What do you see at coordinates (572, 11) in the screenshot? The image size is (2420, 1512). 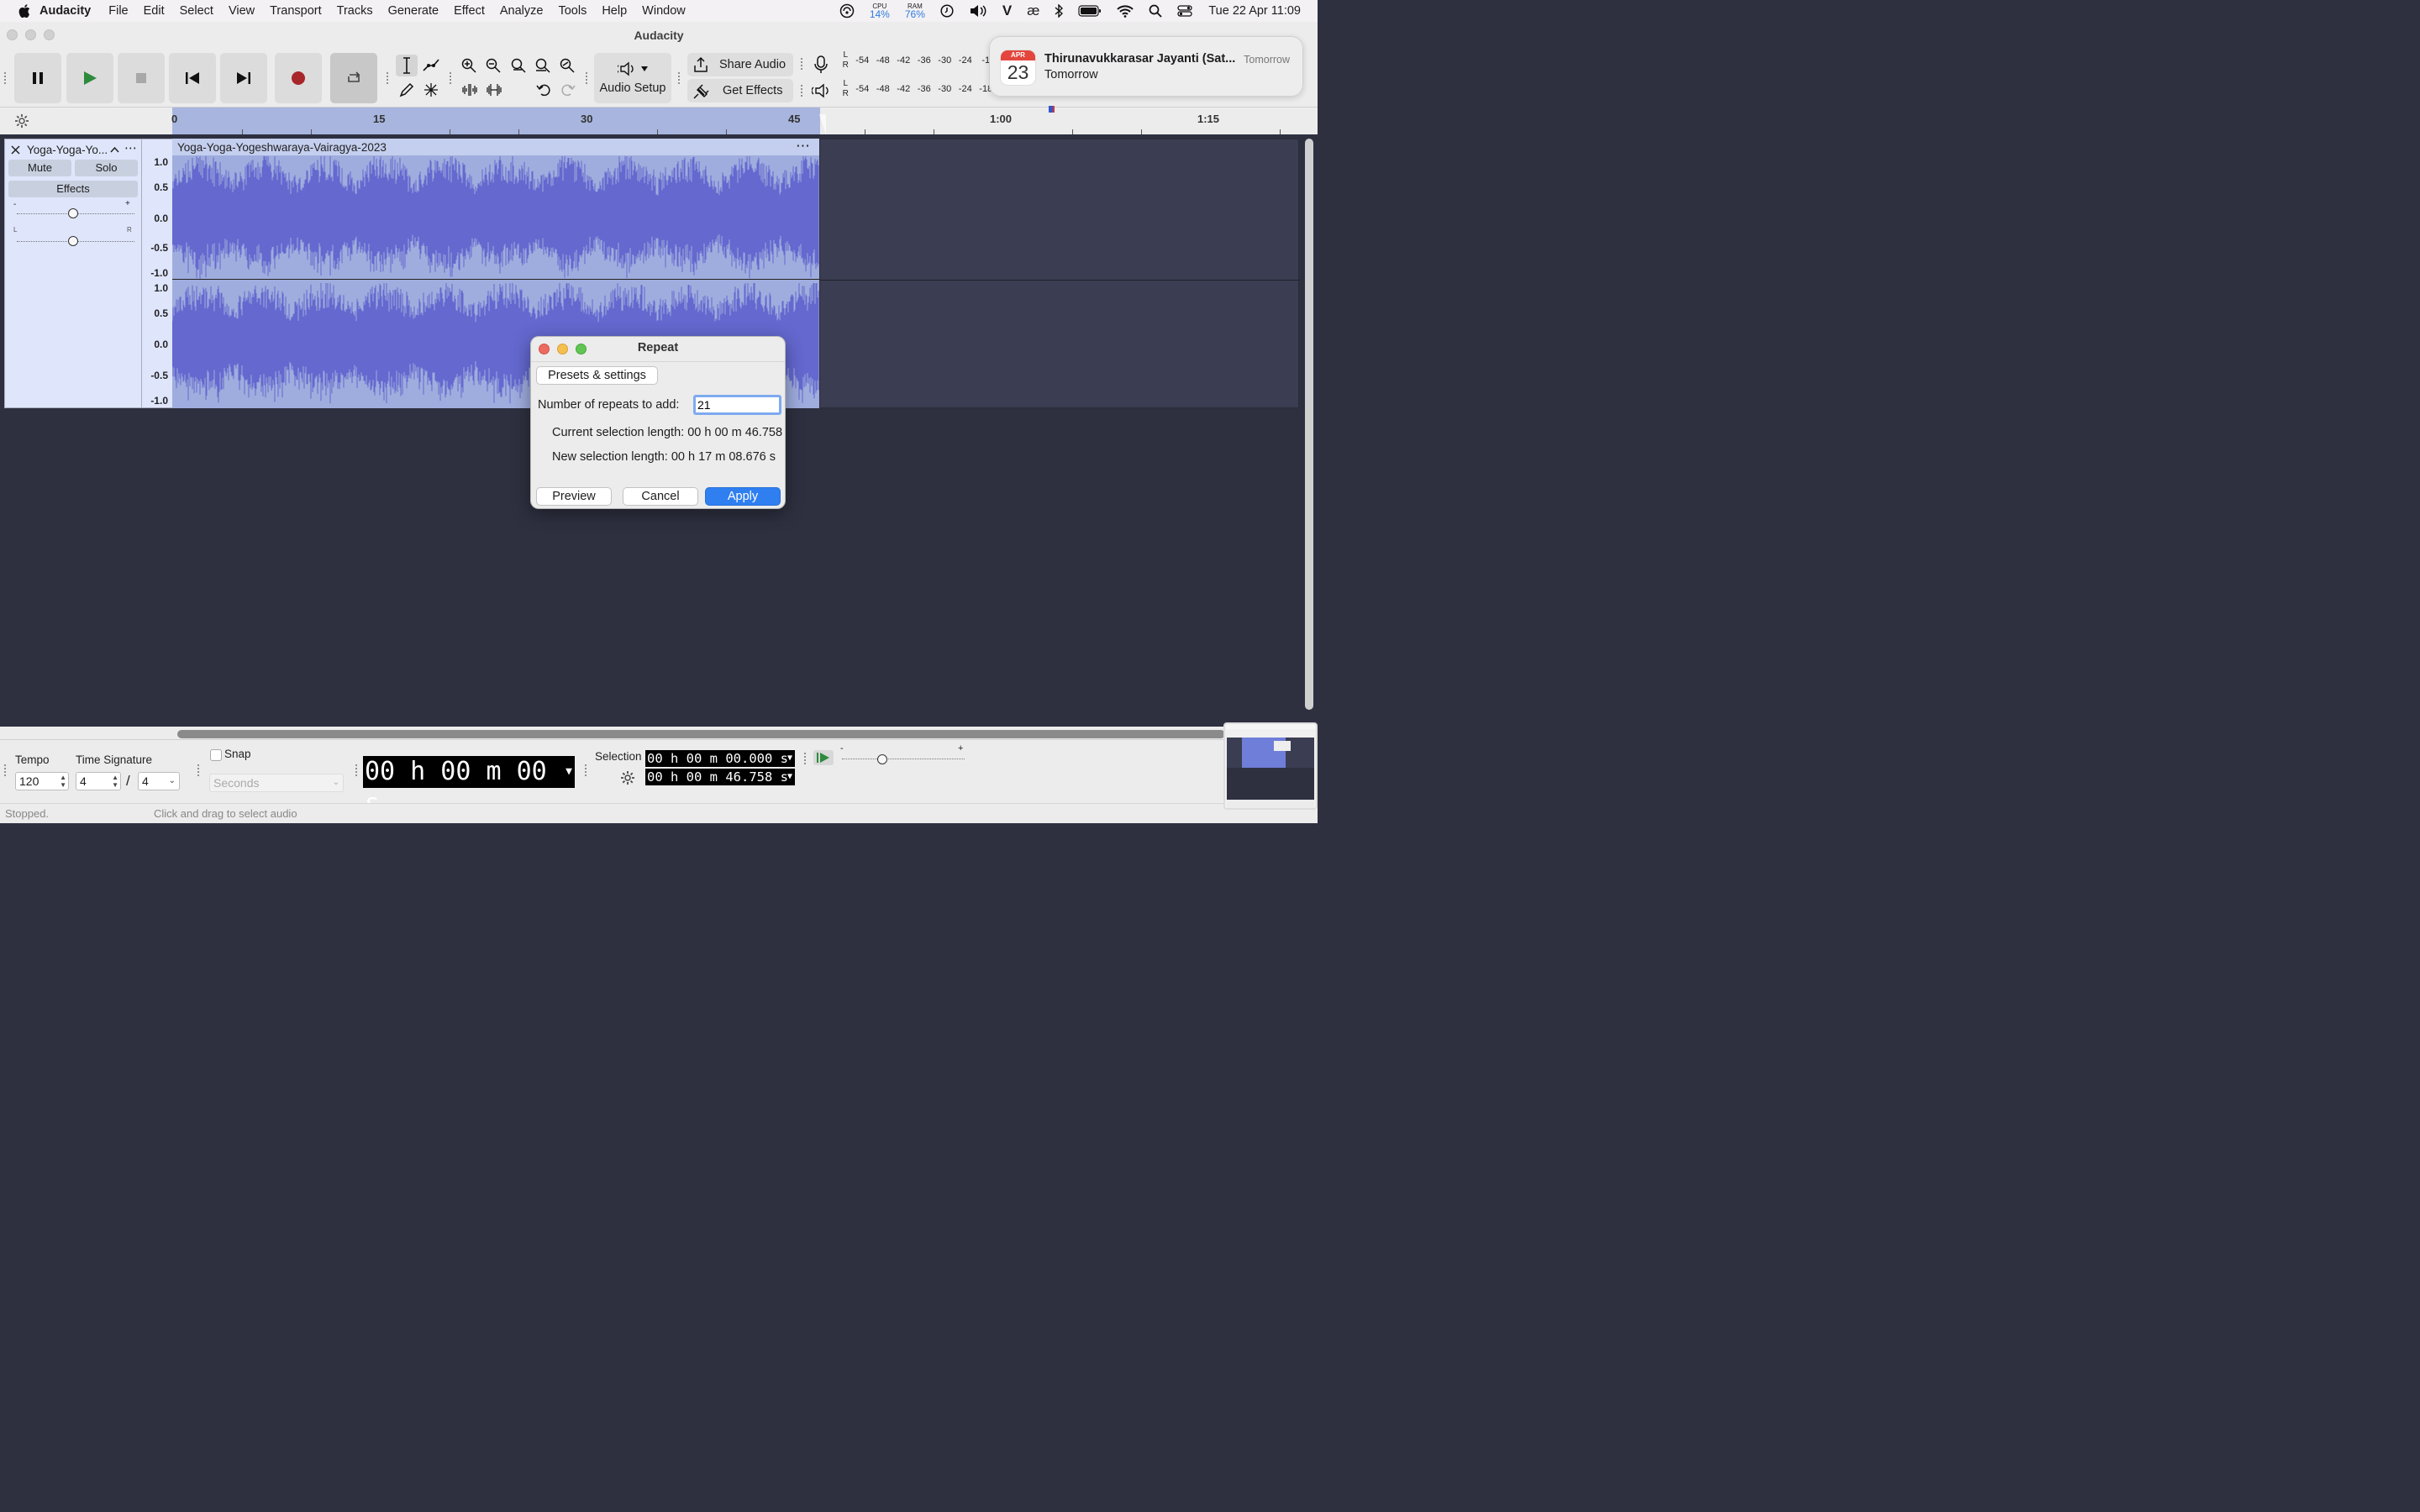 I see `menu-tools: Tools` at bounding box center [572, 11].